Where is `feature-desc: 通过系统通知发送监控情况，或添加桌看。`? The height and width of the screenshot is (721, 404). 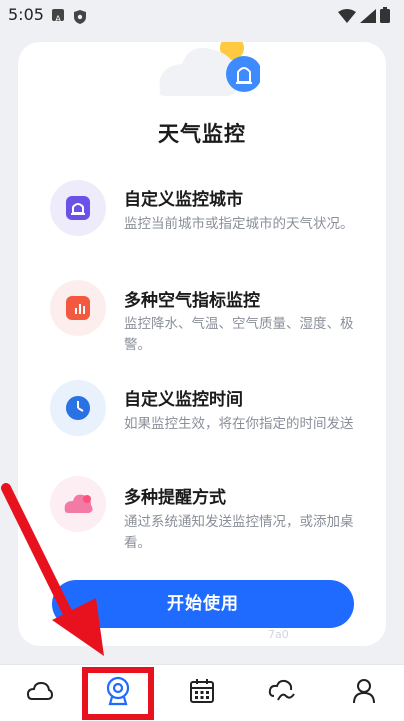
feature-desc: 通过系统通知发送监控情况，或添加桌看。 is located at coordinates (239, 532).